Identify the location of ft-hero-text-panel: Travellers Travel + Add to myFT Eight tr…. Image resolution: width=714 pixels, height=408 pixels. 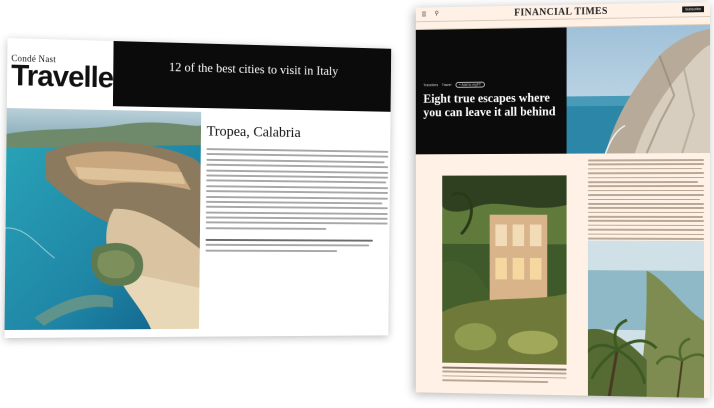
(491, 91).